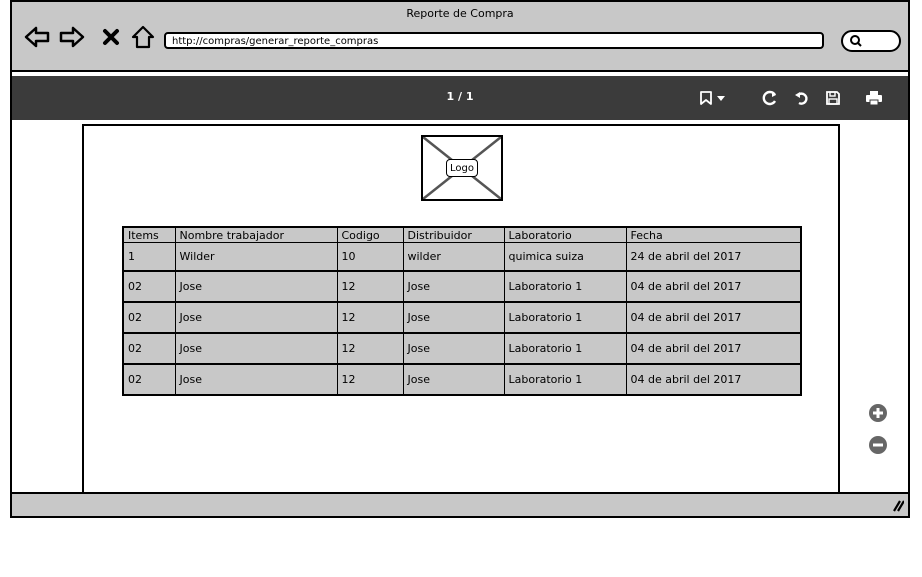 The image size is (922, 577). What do you see at coordinates (714, 257) in the screenshot?
I see `table-cell: 24 de abril del 2017` at bounding box center [714, 257].